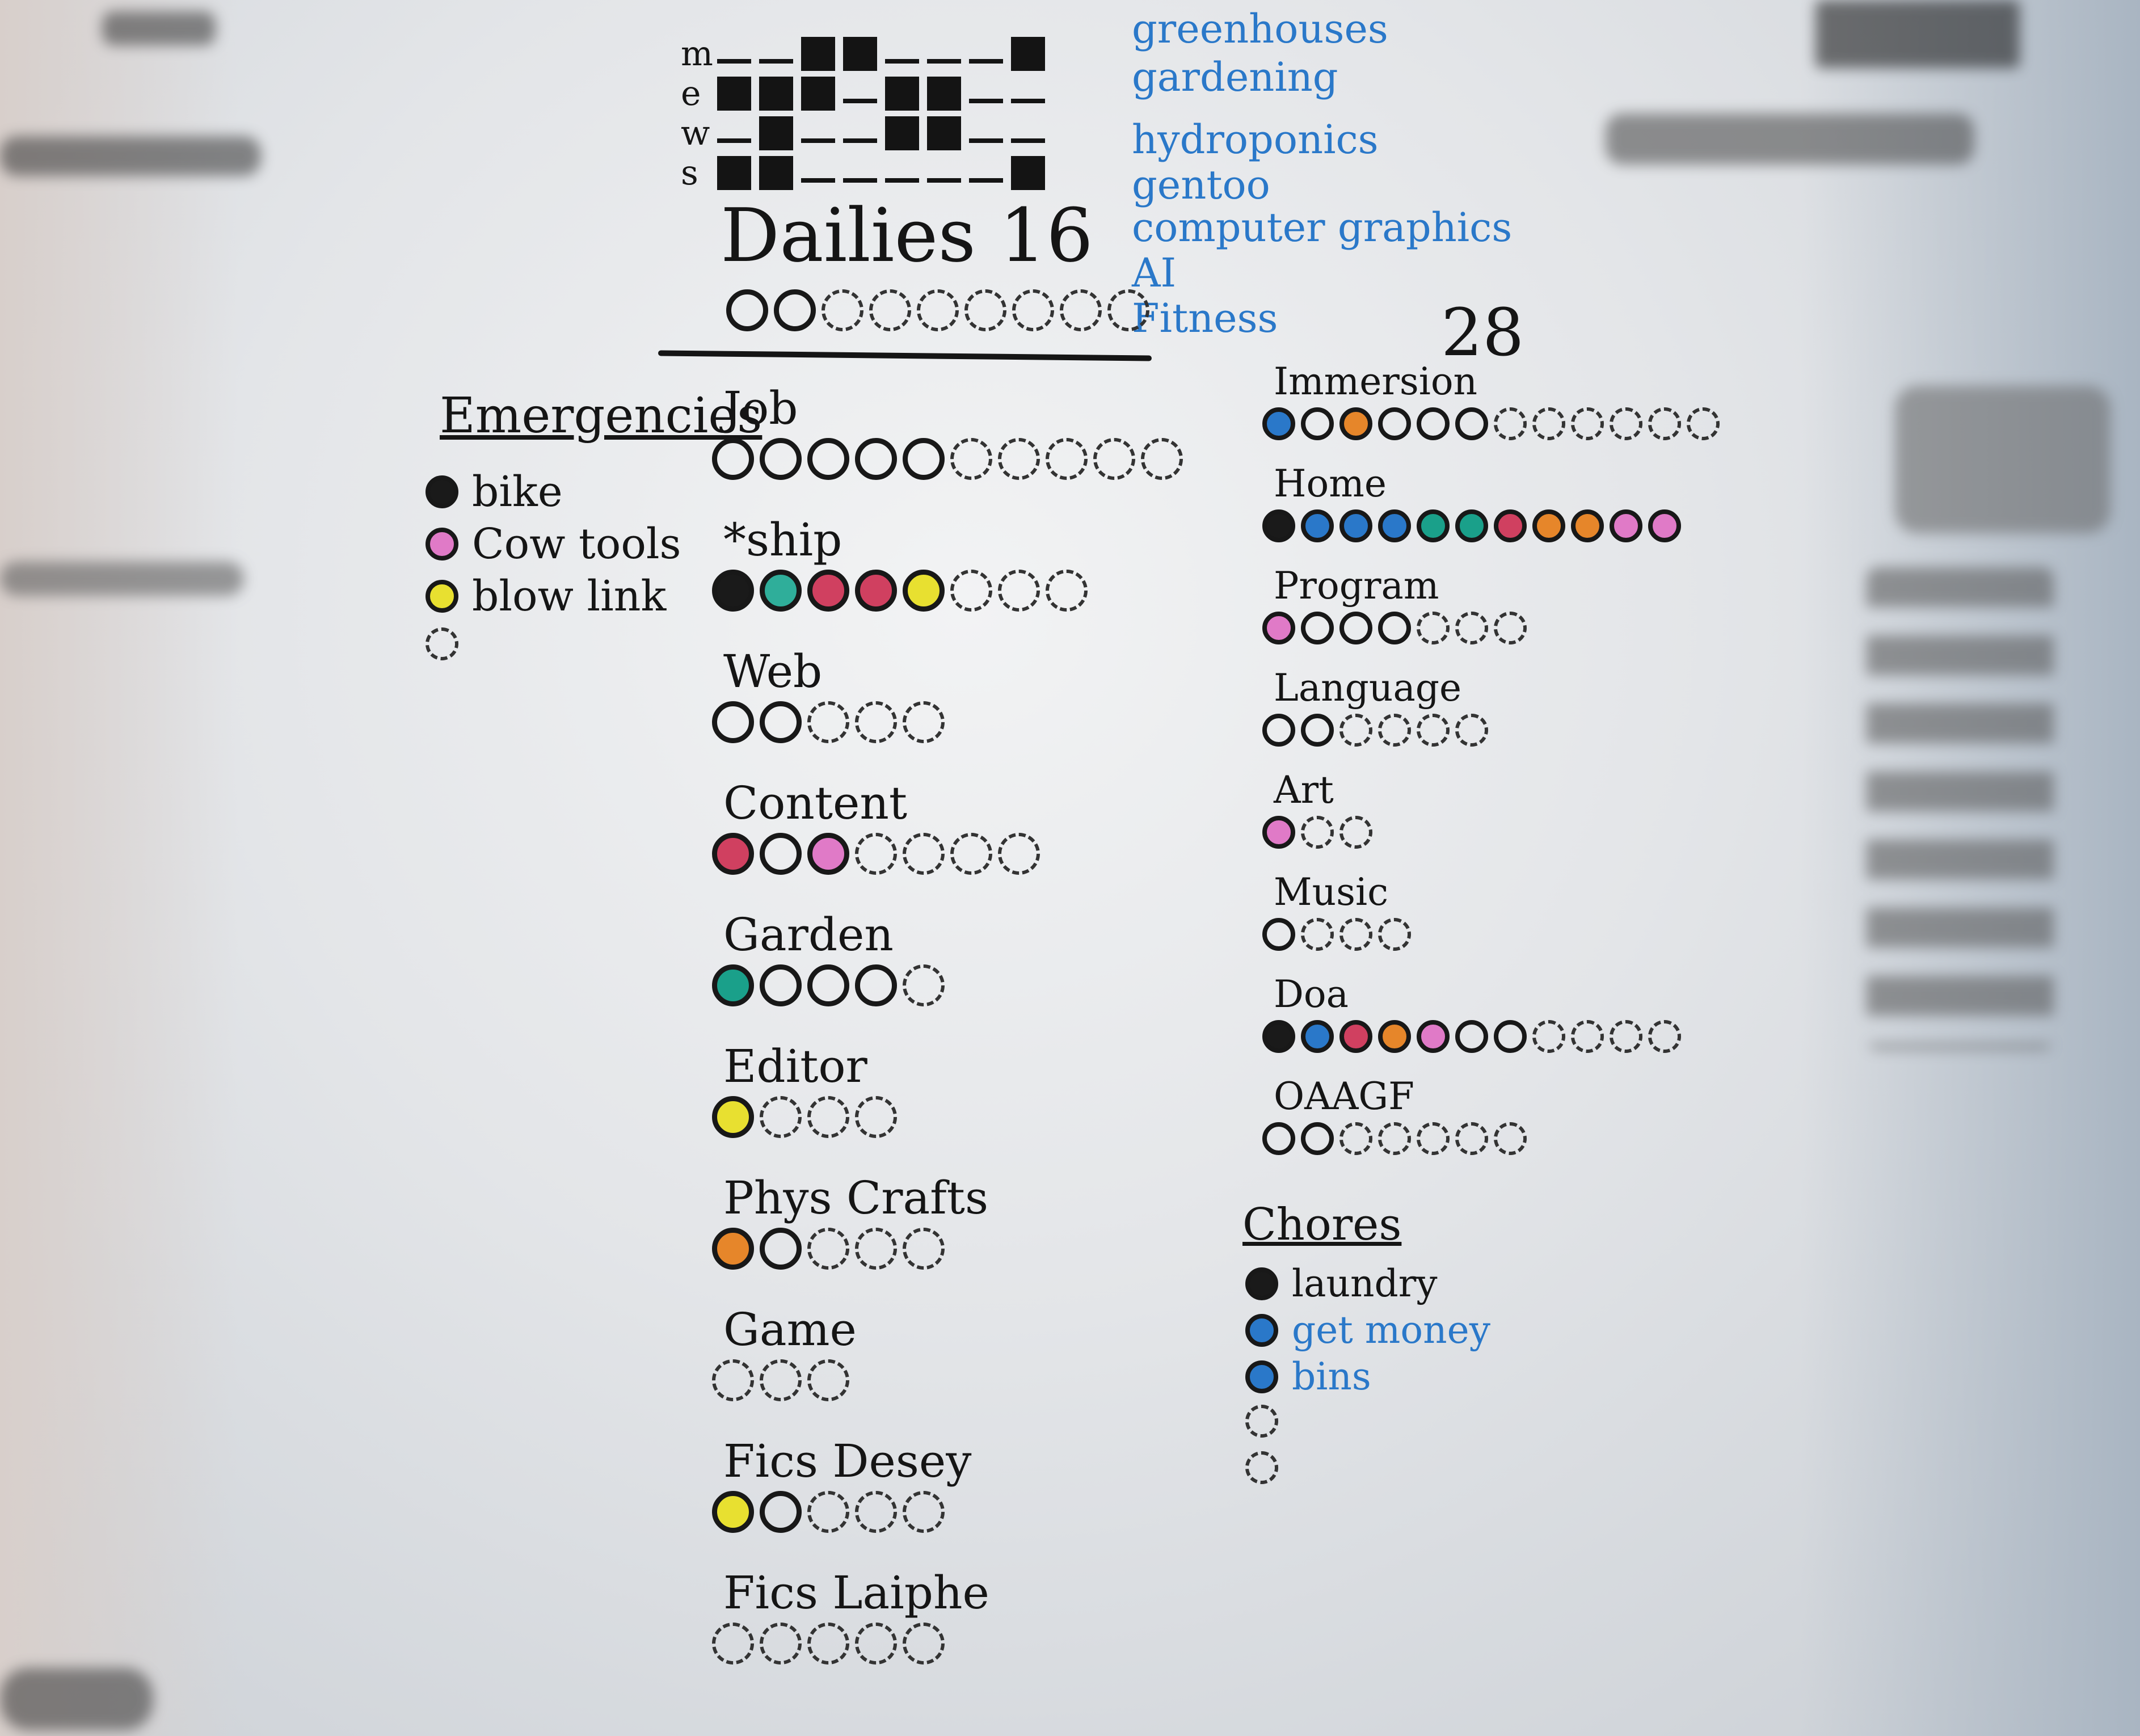 The height and width of the screenshot is (1736, 2140). I want to click on emergency-item, so click(449, 643).